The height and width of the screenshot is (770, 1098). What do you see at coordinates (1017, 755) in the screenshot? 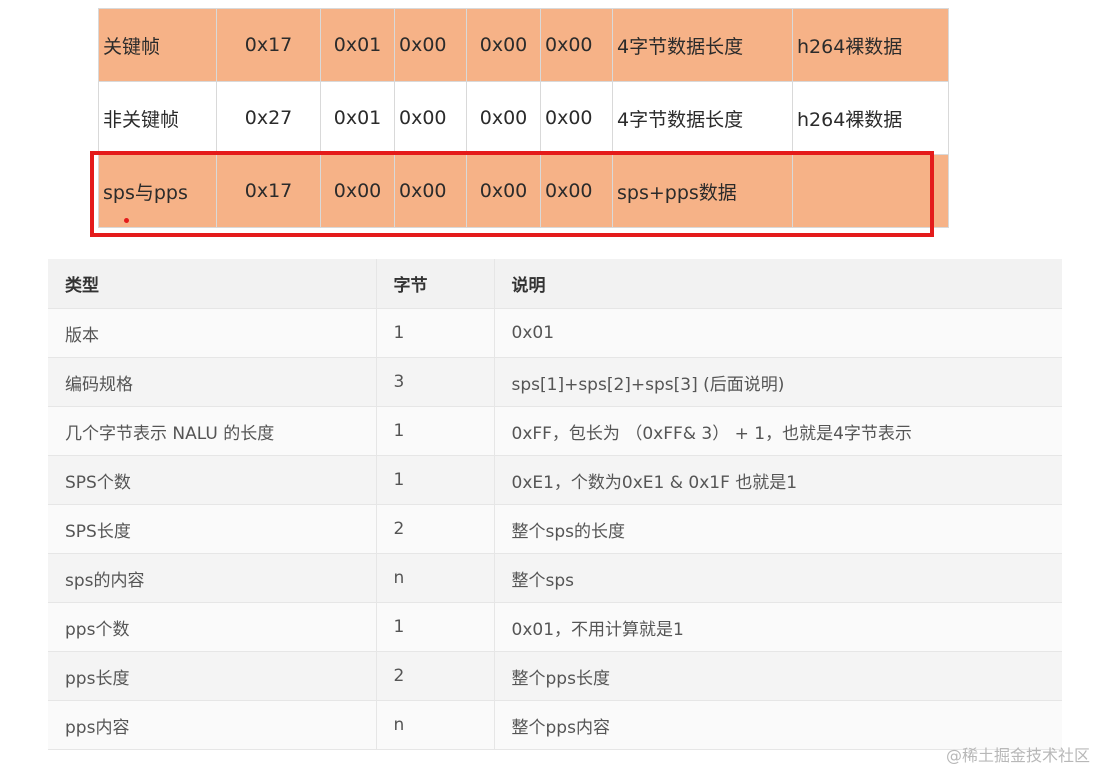
I see `watermark: @稀土掘金技术社区` at bounding box center [1017, 755].